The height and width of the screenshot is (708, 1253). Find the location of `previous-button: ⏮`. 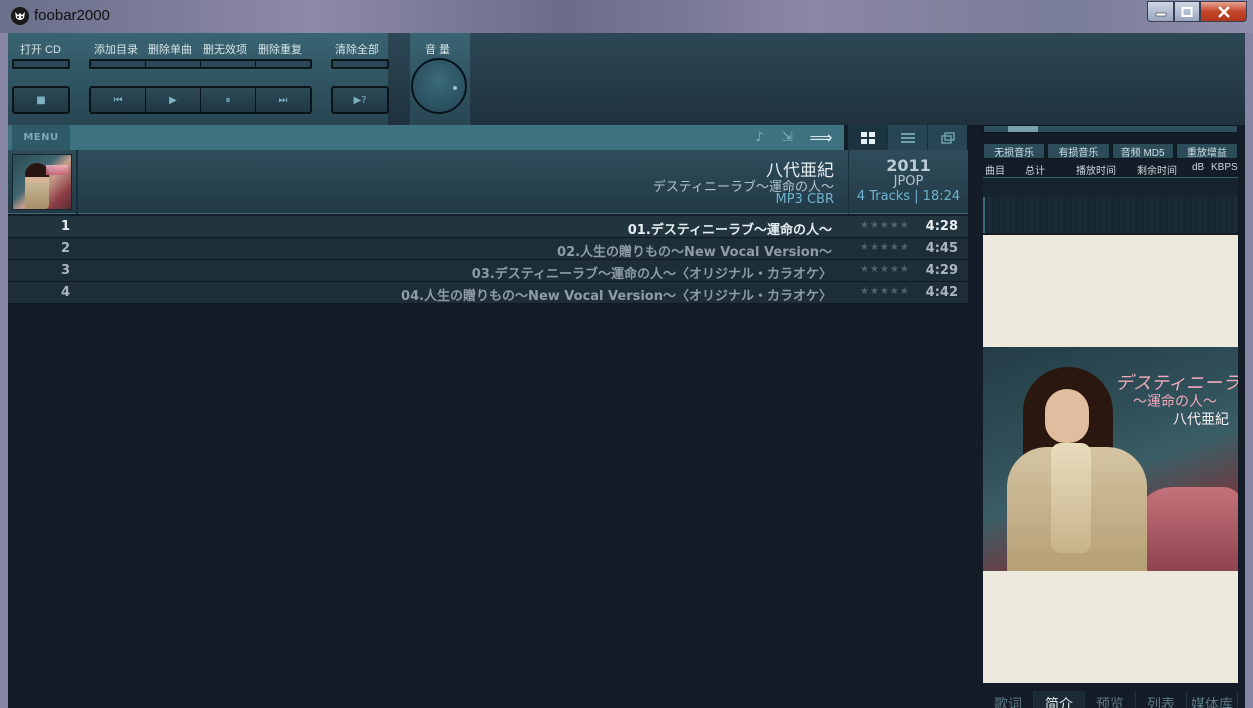

previous-button: ⏮ is located at coordinates (118, 100).